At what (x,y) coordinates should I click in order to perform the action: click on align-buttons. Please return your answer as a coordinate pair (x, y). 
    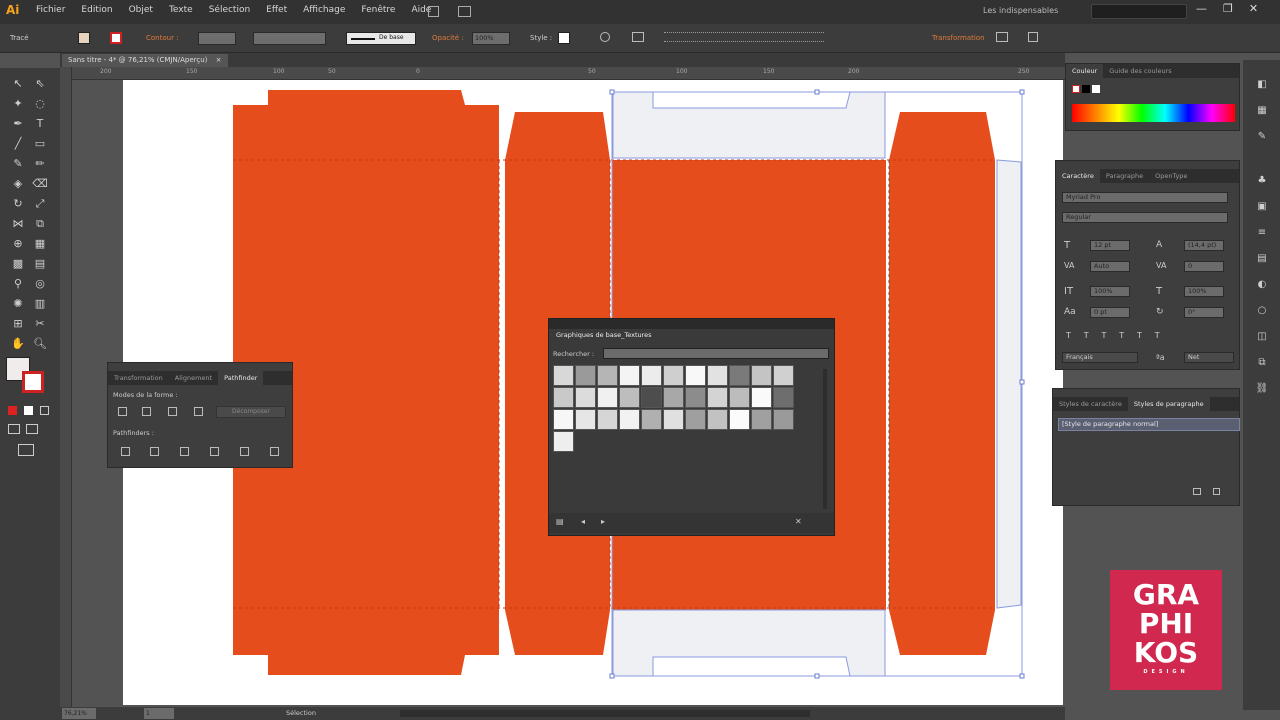
    Looking at the image, I should click on (744, 37).